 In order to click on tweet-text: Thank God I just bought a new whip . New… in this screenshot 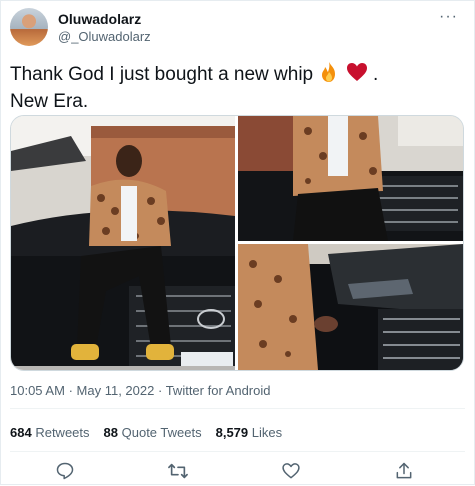, I will do `click(230, 87)`.